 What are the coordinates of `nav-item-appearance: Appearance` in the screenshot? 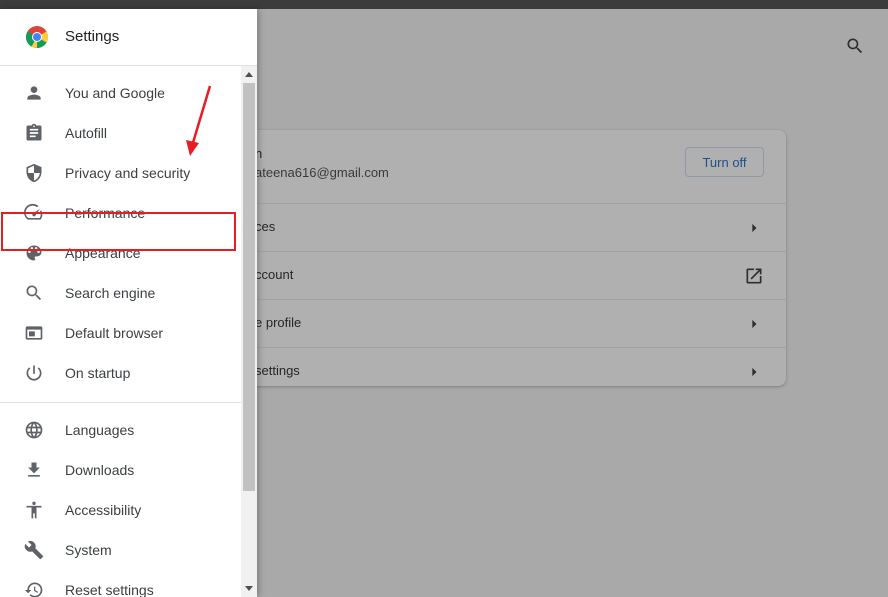 It's located at (120, 253).